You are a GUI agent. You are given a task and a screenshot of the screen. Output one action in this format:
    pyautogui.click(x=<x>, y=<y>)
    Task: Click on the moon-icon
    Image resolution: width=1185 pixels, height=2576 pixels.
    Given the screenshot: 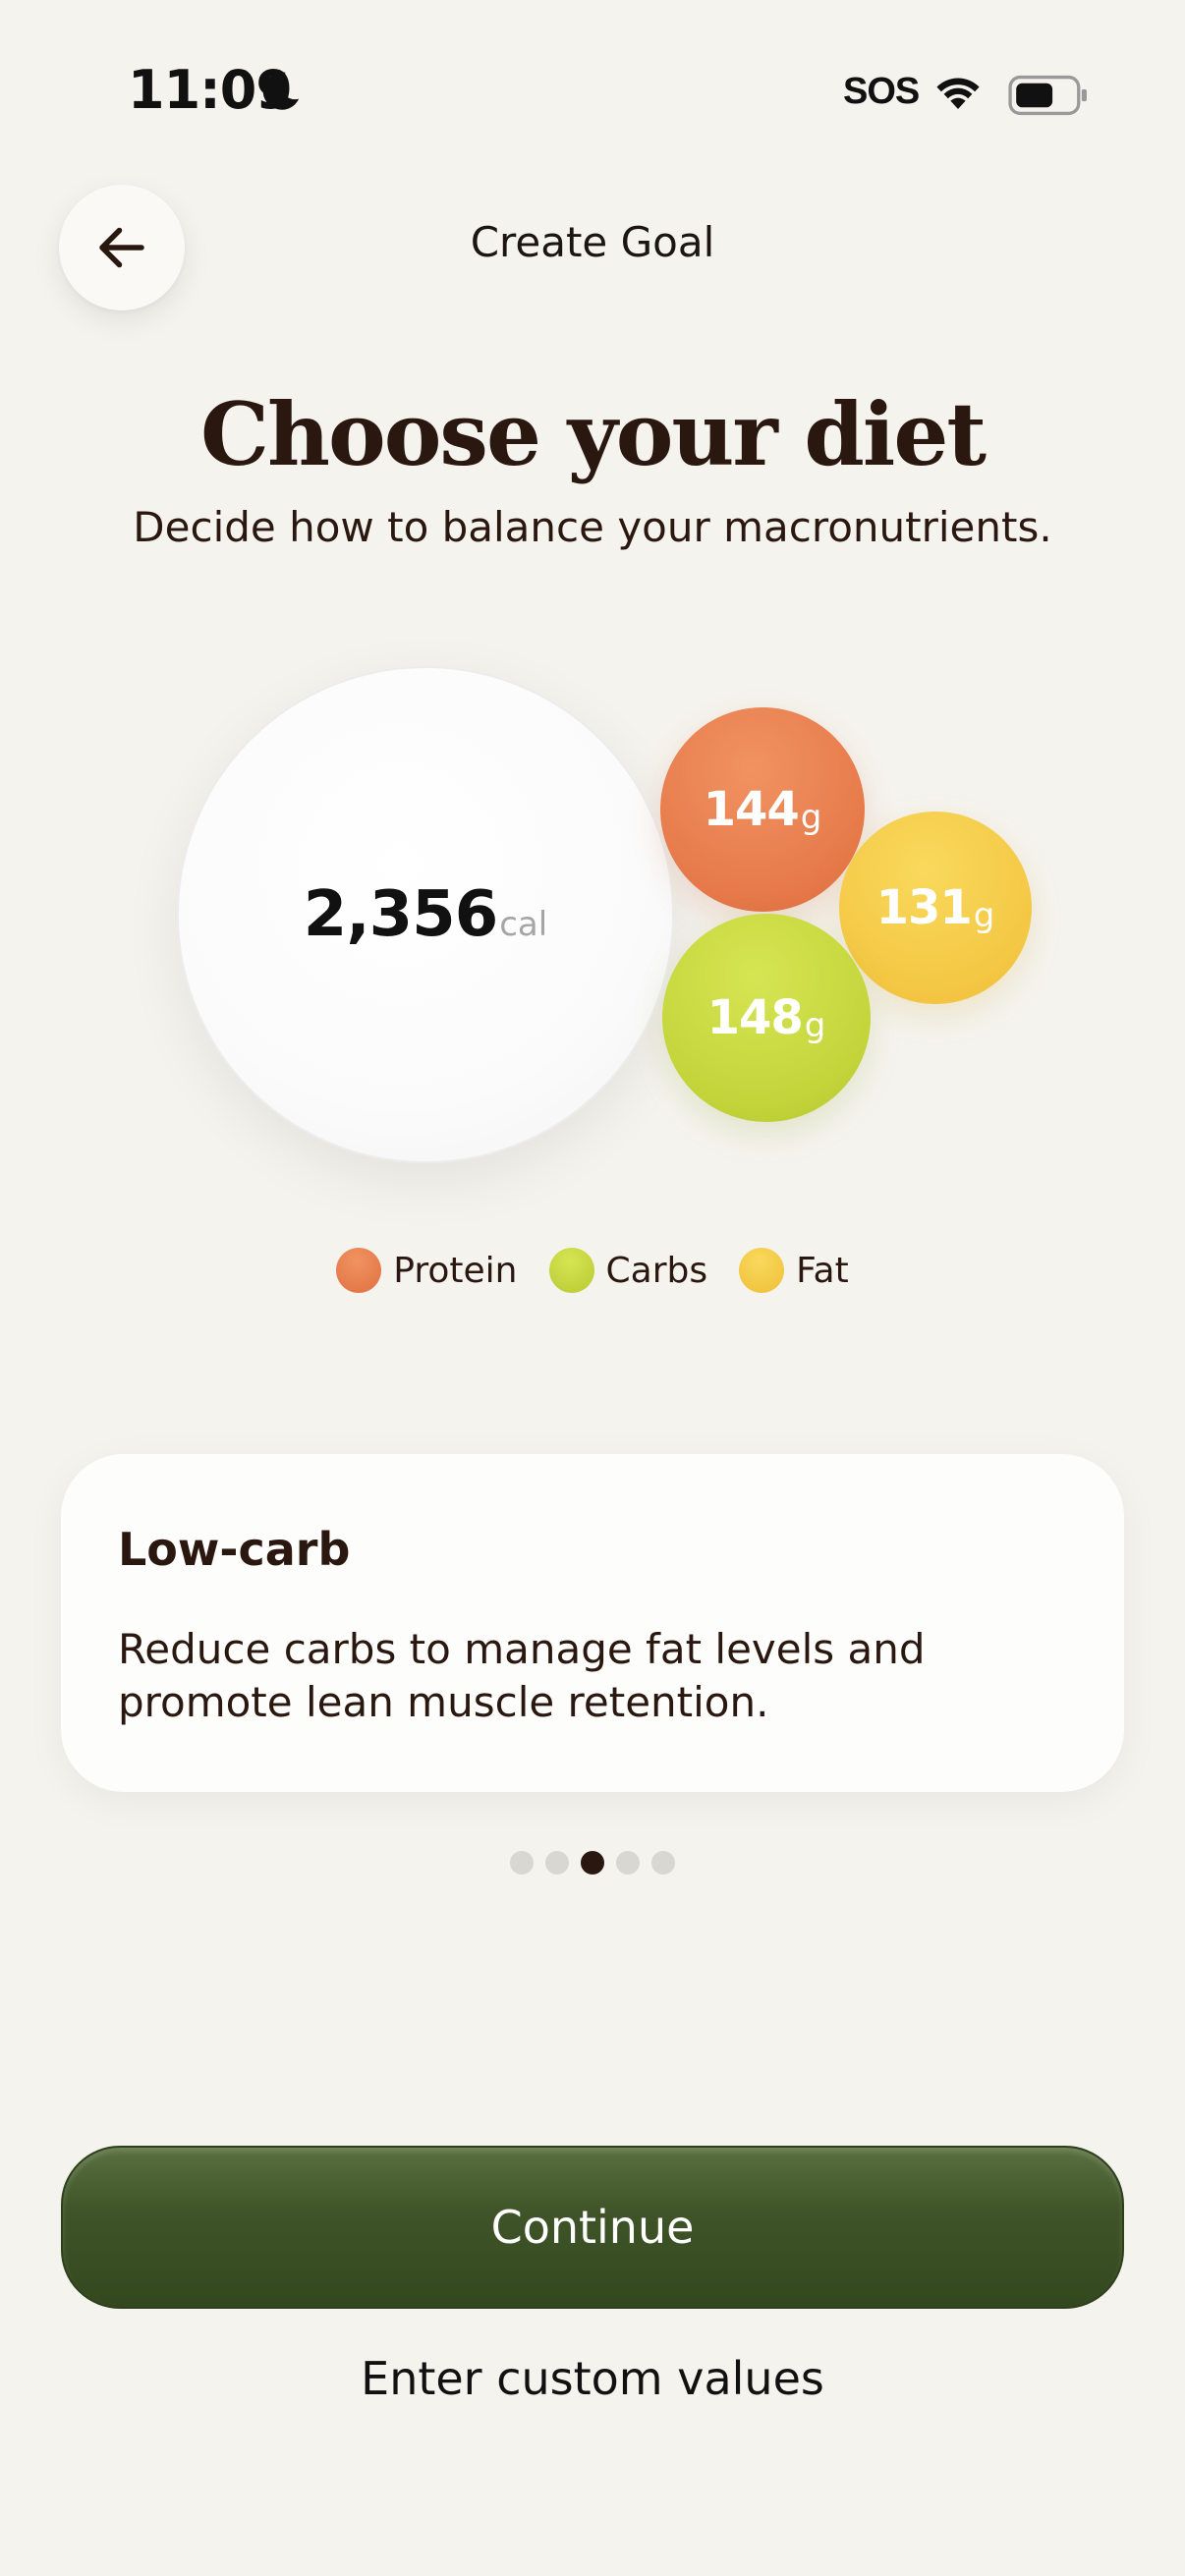 What is the action you would take?
    pyautogui.click(x=281, y=91)
    